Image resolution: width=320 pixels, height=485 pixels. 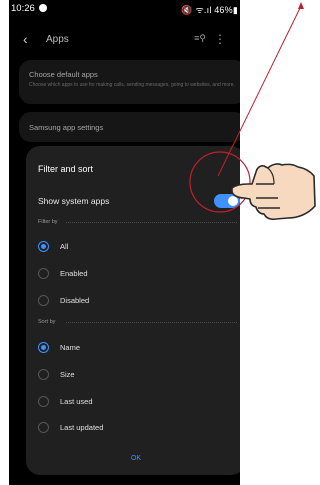 What do you see at coordinates (273, 192) in the screenshot?
I see `pointing-hand-icon` at bounding box center [273, 192].